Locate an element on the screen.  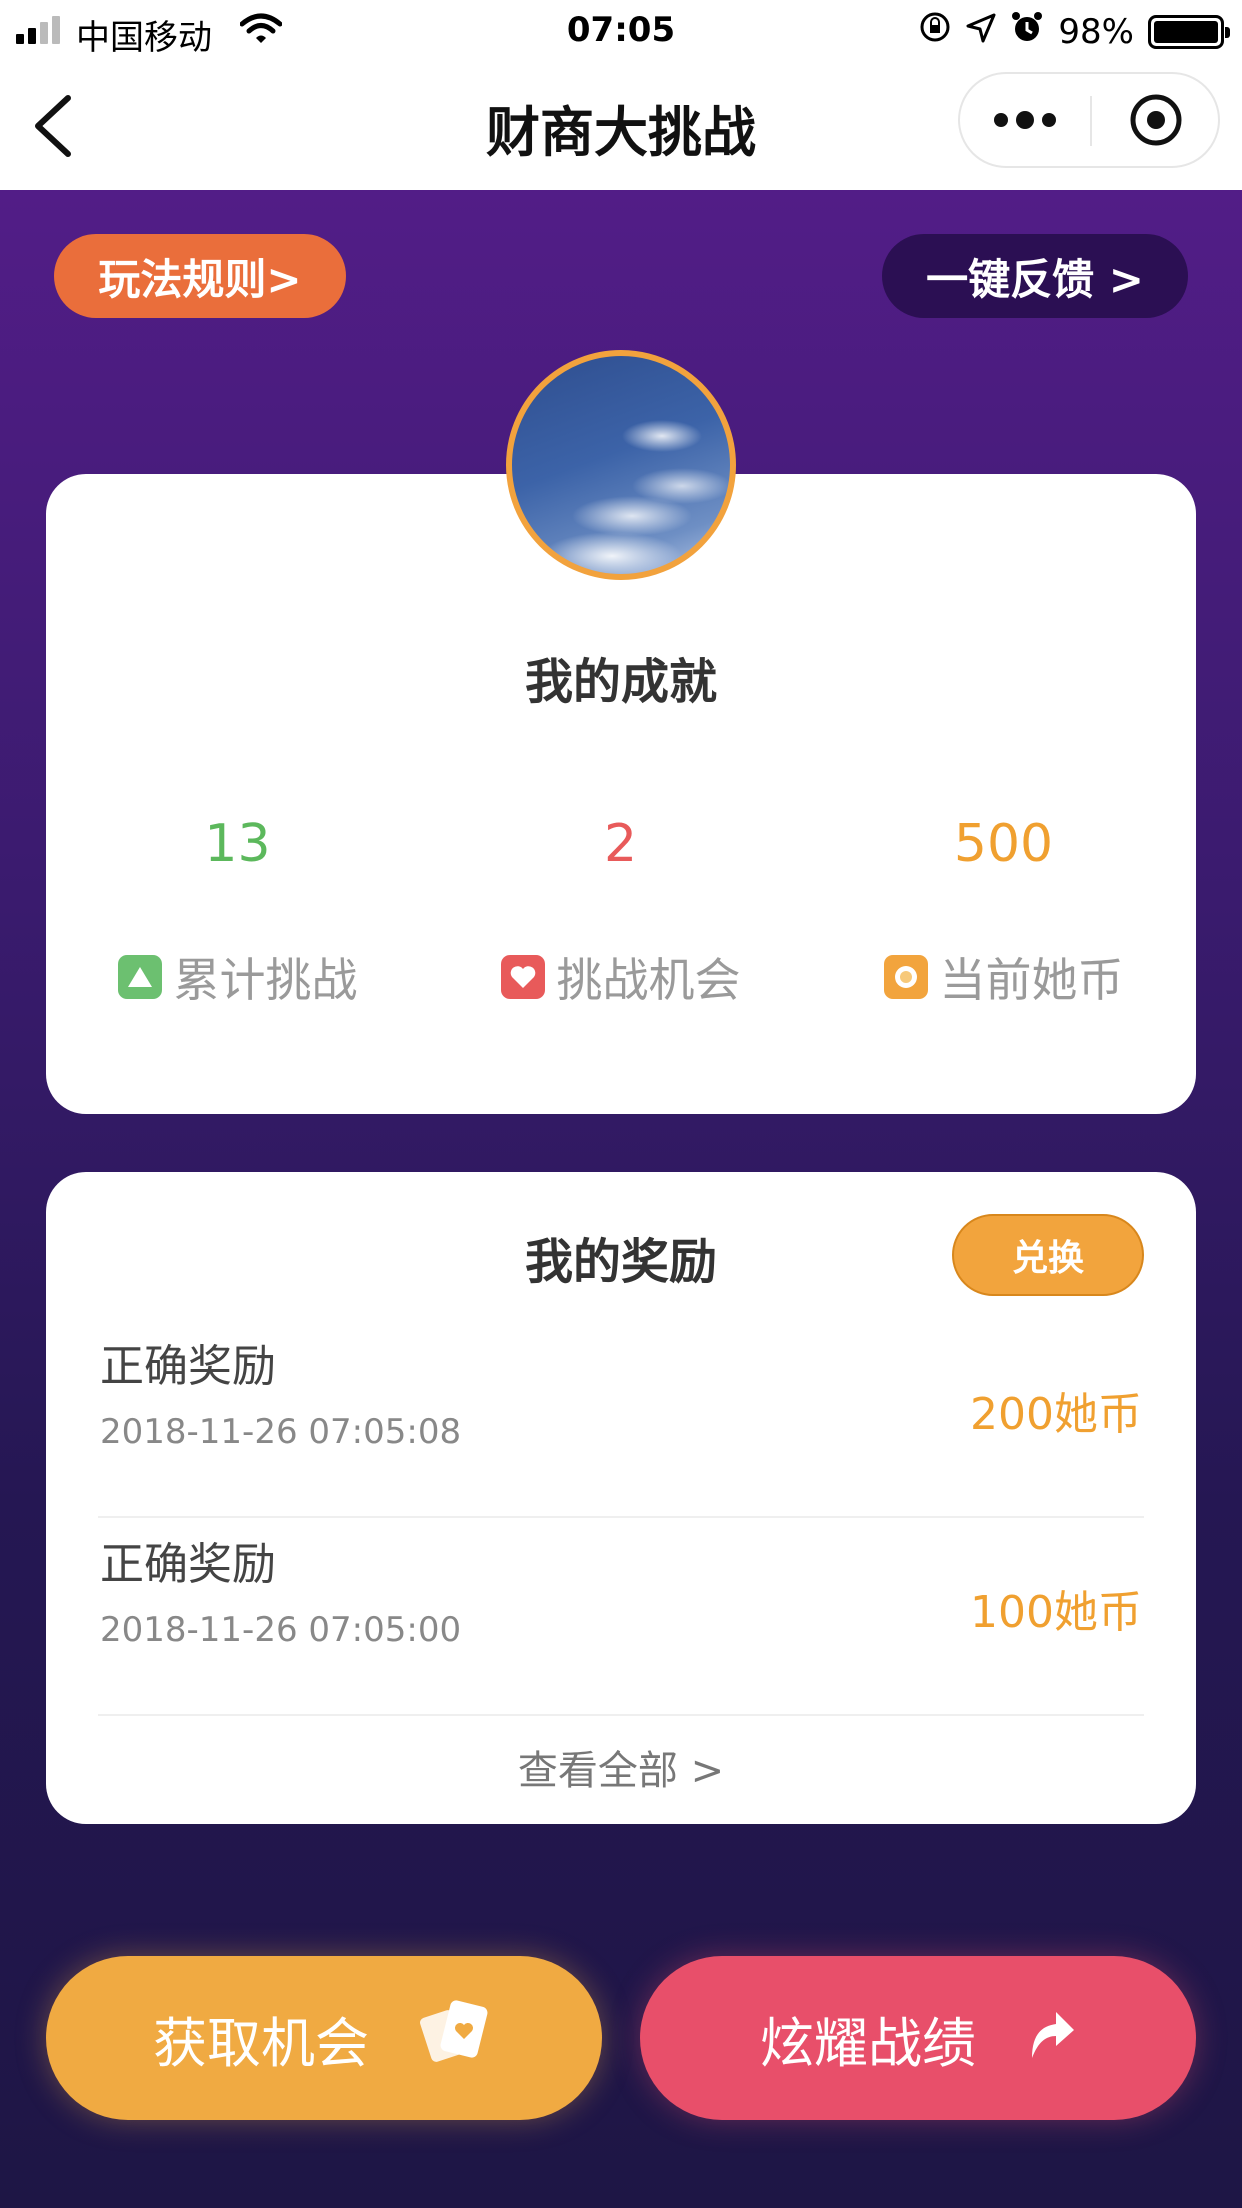
coins-label: 当前她币 is located at coordinates (1003, 977).